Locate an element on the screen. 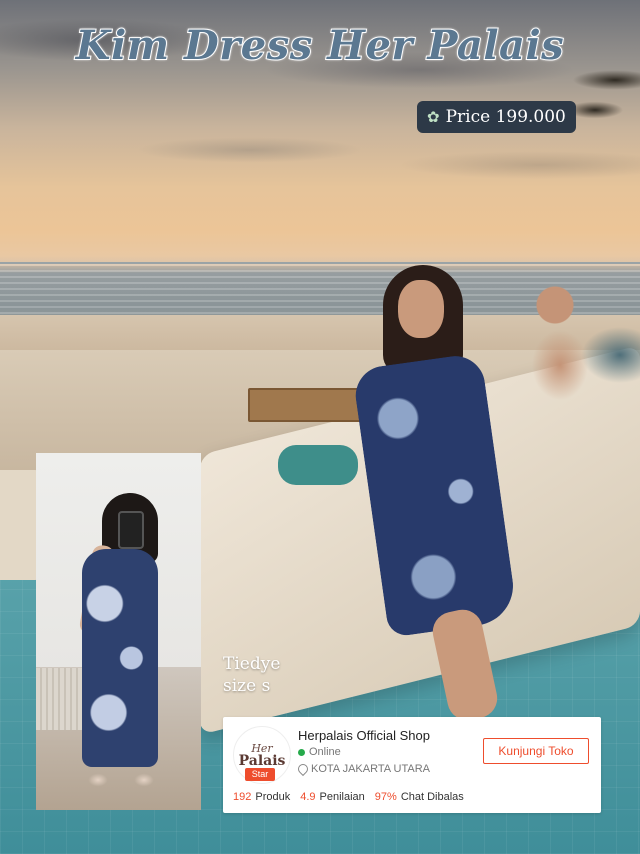  caption-pattern: Tiedye is located at coordinates (252, 664).